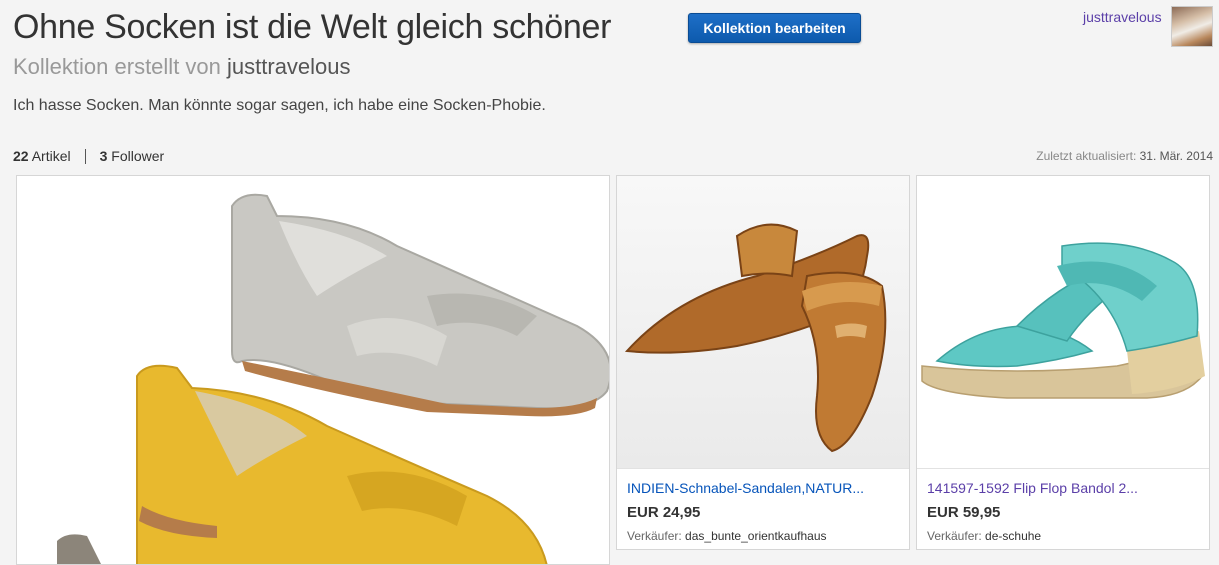 The width and height of the screenshot is (1219, 565). Describe the element at coordinates (1084, 156) in the screenshot. I see `updated-label: Zuletzt aktualisiert` at that location.